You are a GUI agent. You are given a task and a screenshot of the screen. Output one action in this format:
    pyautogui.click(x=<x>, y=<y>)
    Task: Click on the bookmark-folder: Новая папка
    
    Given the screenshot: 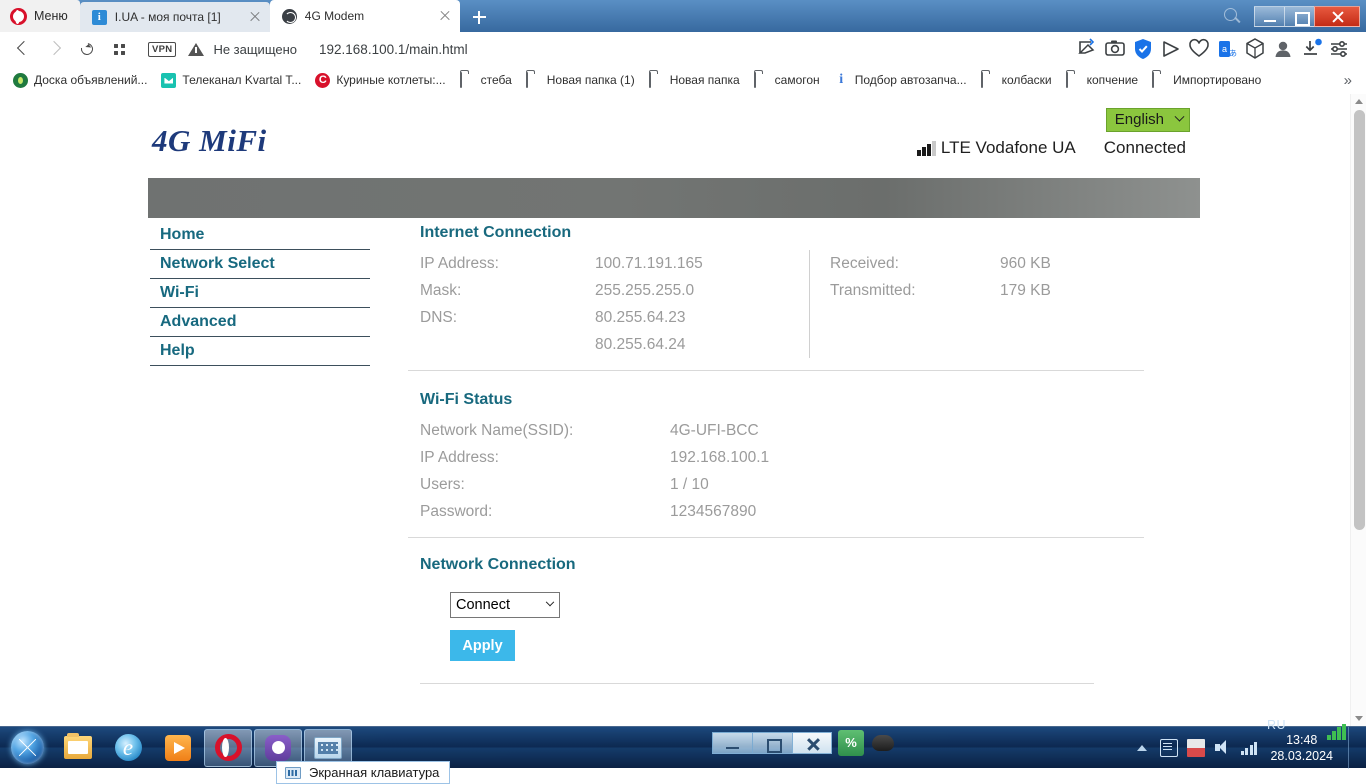 What is the action you would take?
    pyautogui.click(x=694, y=80)
    